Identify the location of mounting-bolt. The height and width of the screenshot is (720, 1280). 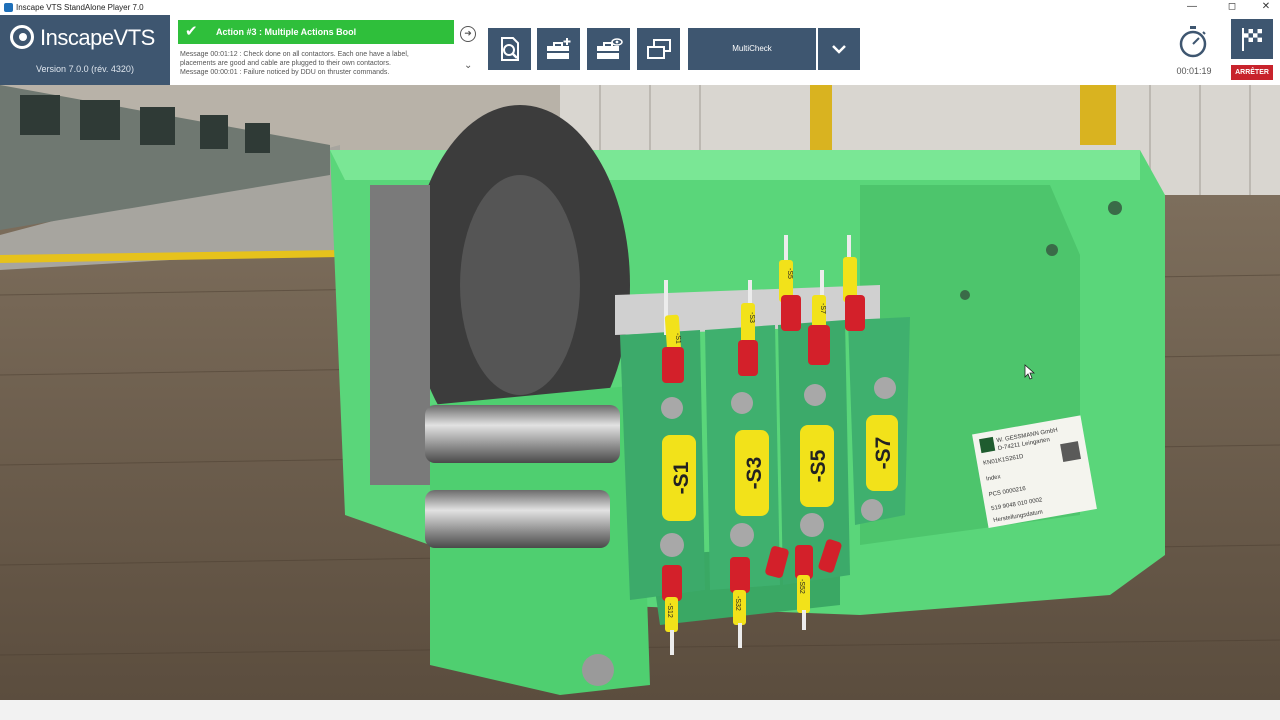
(598, 670).